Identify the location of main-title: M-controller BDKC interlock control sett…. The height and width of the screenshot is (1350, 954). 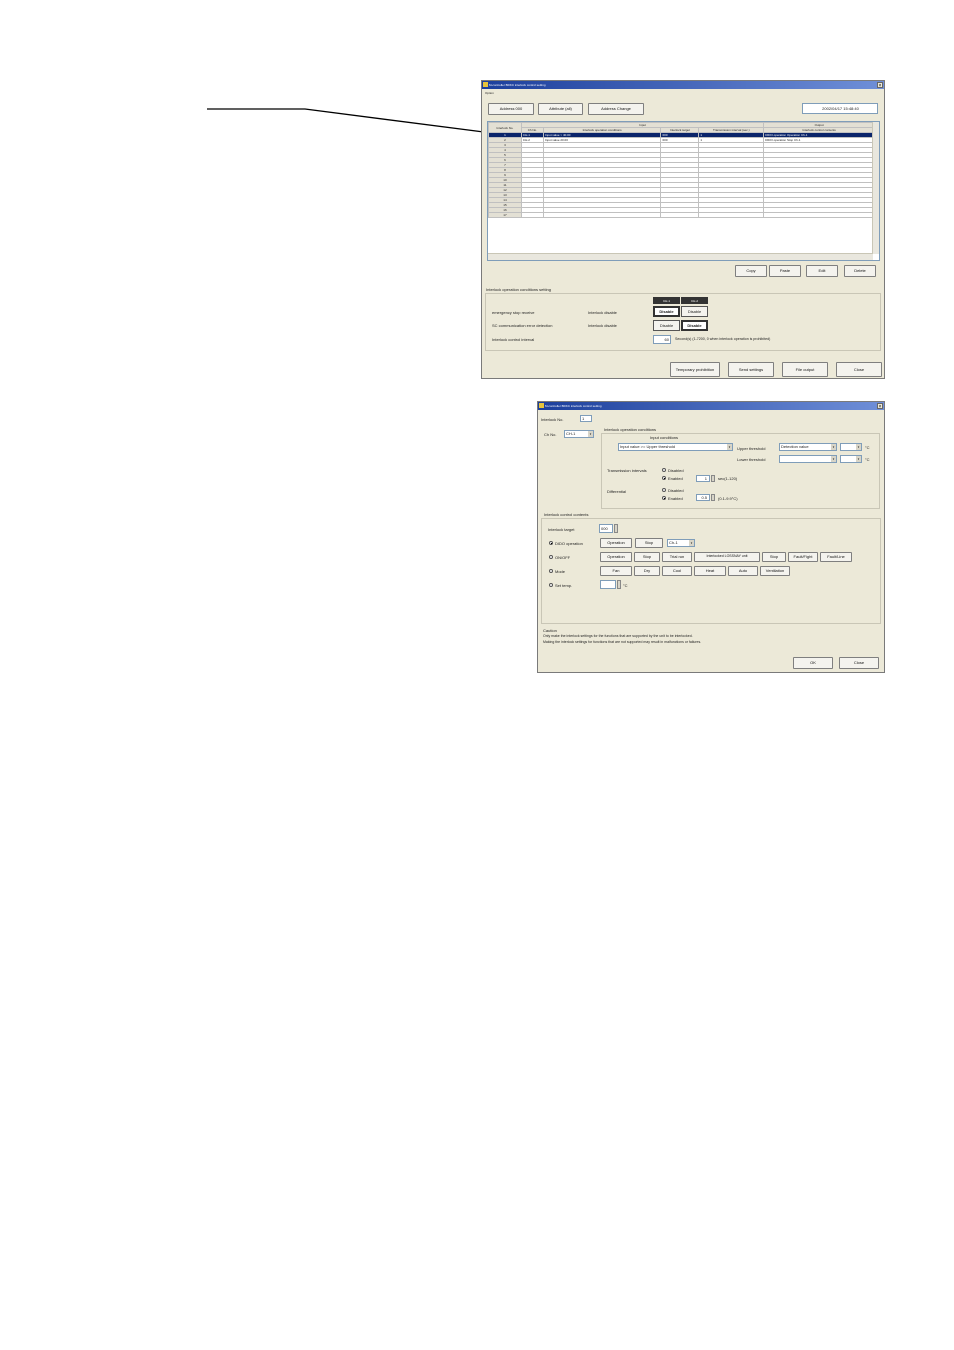
(517, 85).